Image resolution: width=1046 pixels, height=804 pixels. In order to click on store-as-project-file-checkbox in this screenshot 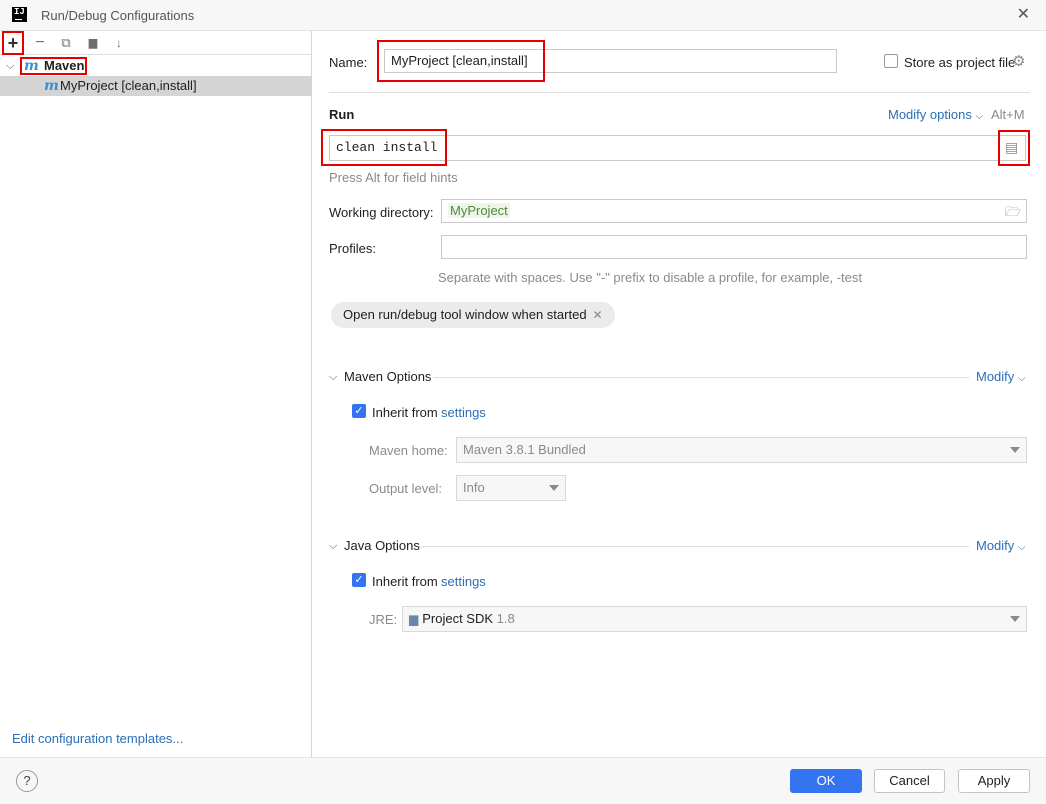, I will do `click(891, 61)`.